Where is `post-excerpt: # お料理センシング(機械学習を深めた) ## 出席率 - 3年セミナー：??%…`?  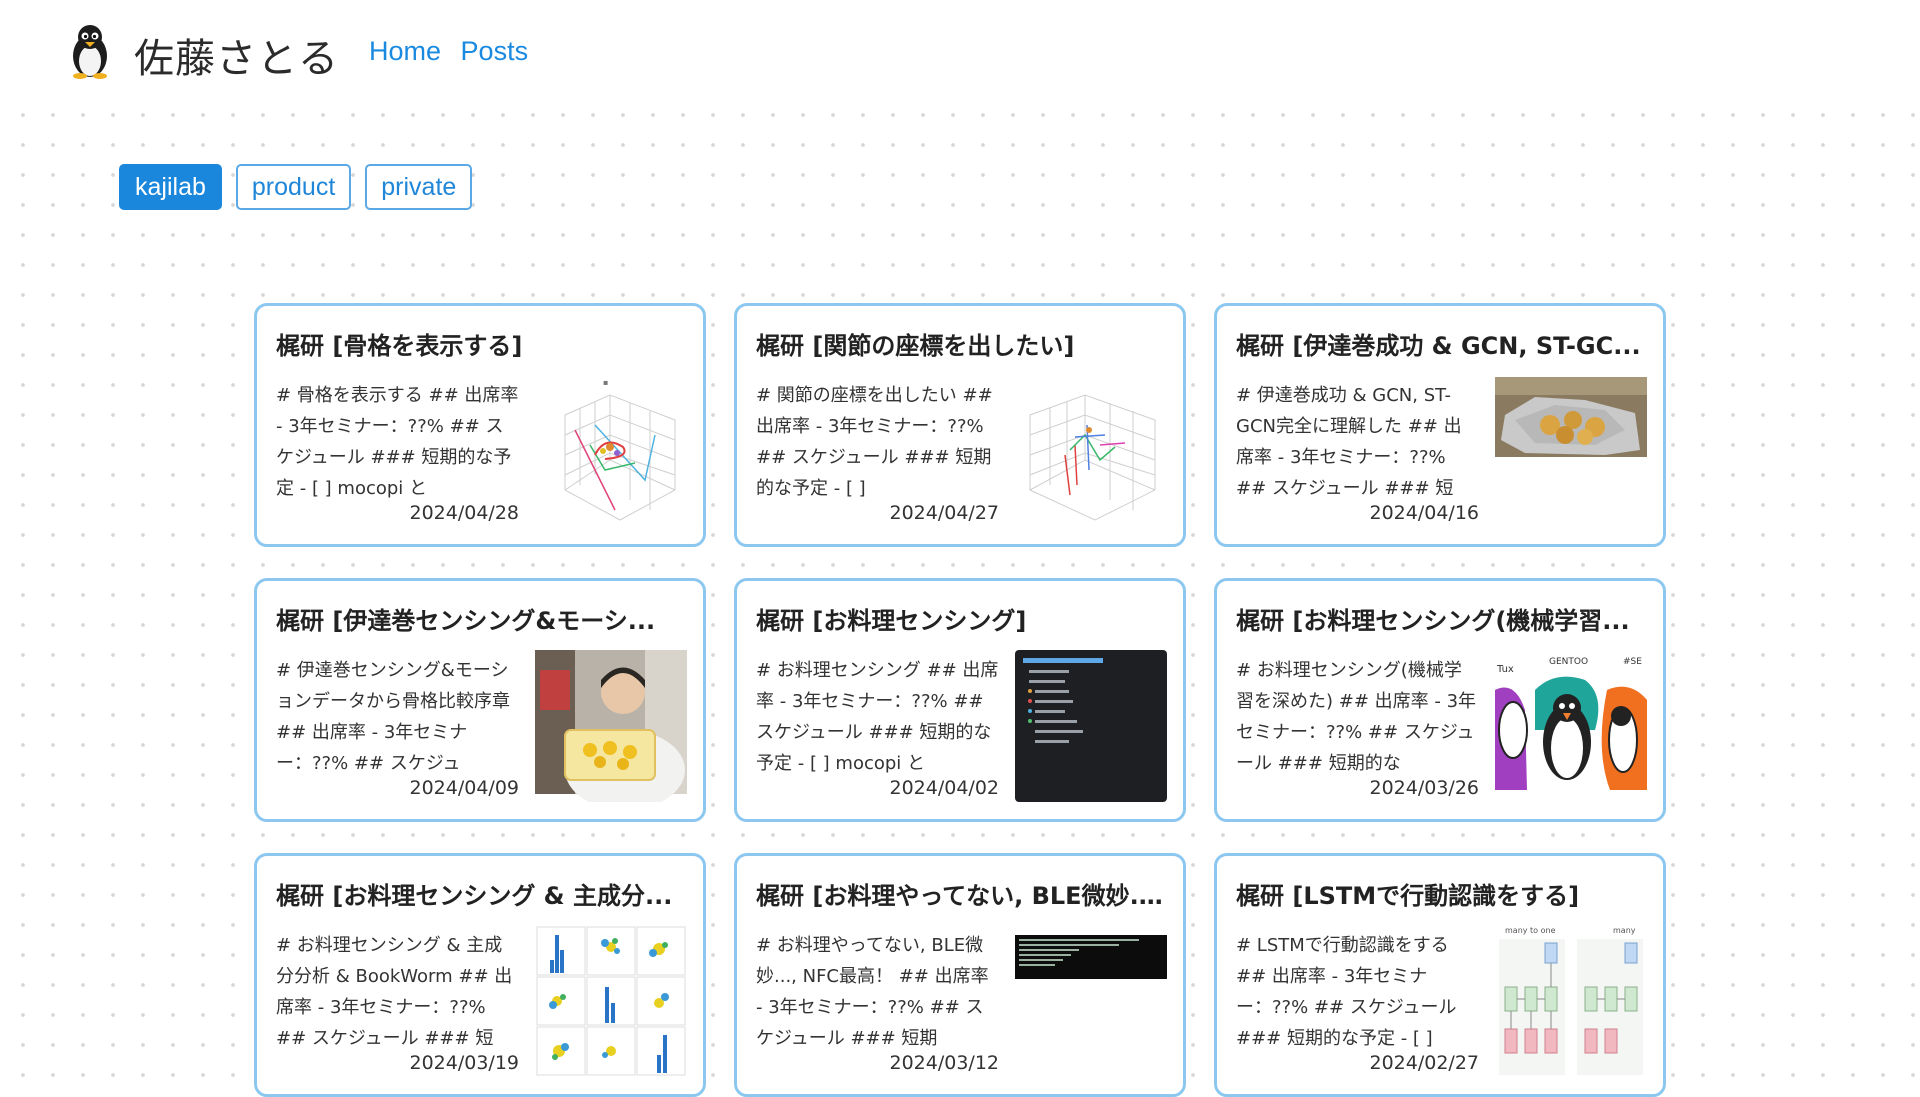 post-excerpt: # お料理センシング(機械学習を深めた) ## 出席率 - 3年セミナー：??%… is located at coordinates (1356, 717).